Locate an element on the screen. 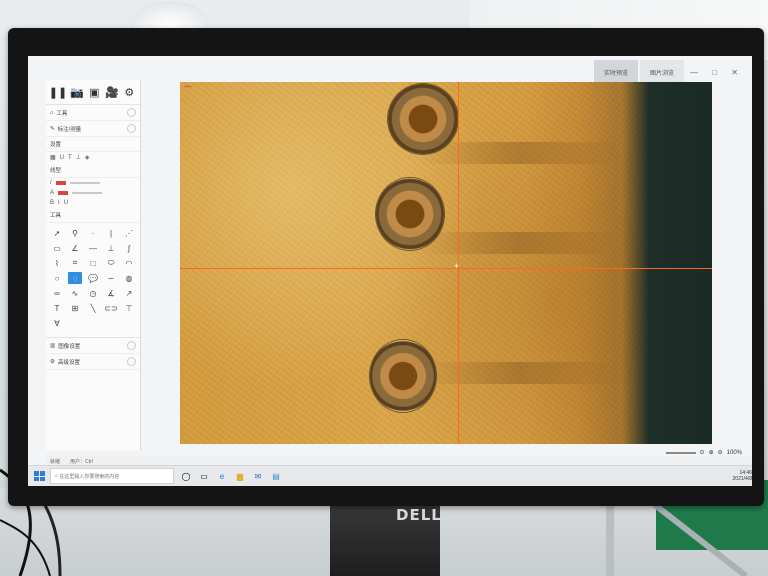 This screenshot has width=768, height=576. top-toolbar: ❚❚ 📷 ▣ 🎥 ⚙ is located at coordinates (93, 92).